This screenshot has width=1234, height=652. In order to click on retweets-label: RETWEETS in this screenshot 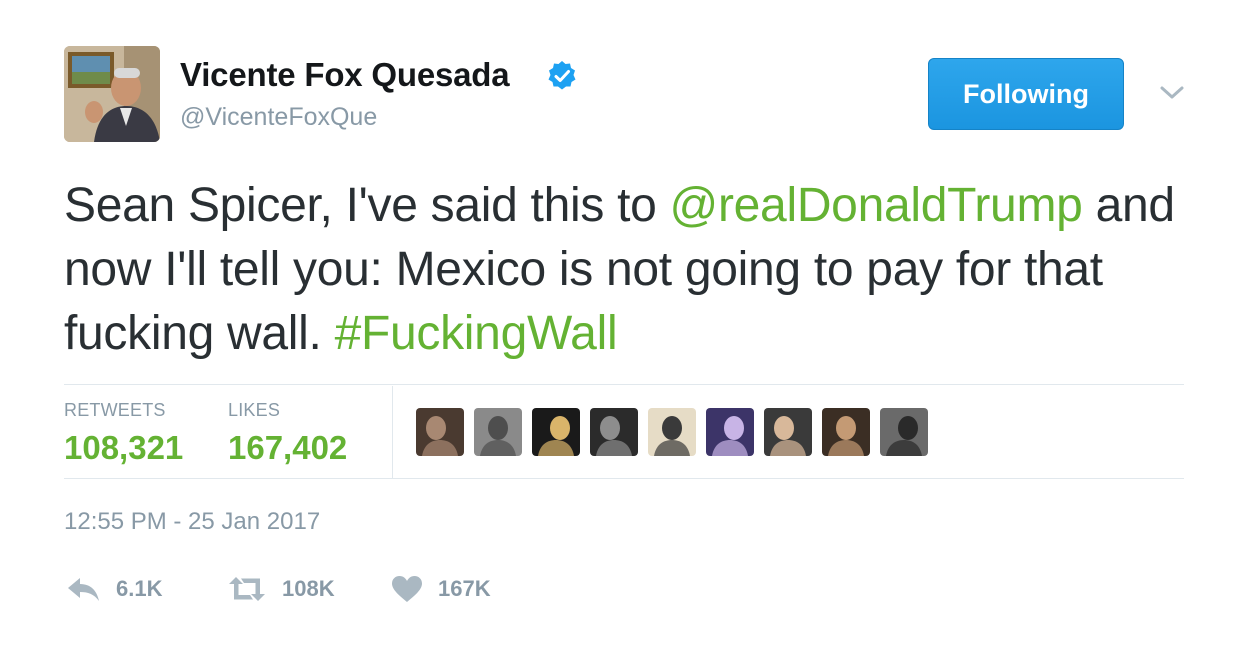, I will do `click(115, 410)`.